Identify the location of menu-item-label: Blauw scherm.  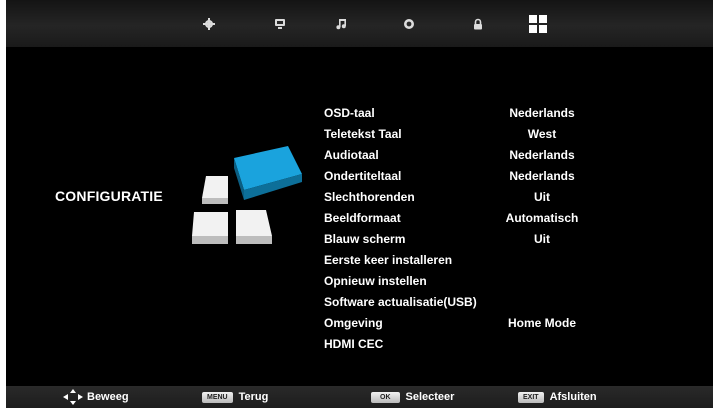
(365, 239).